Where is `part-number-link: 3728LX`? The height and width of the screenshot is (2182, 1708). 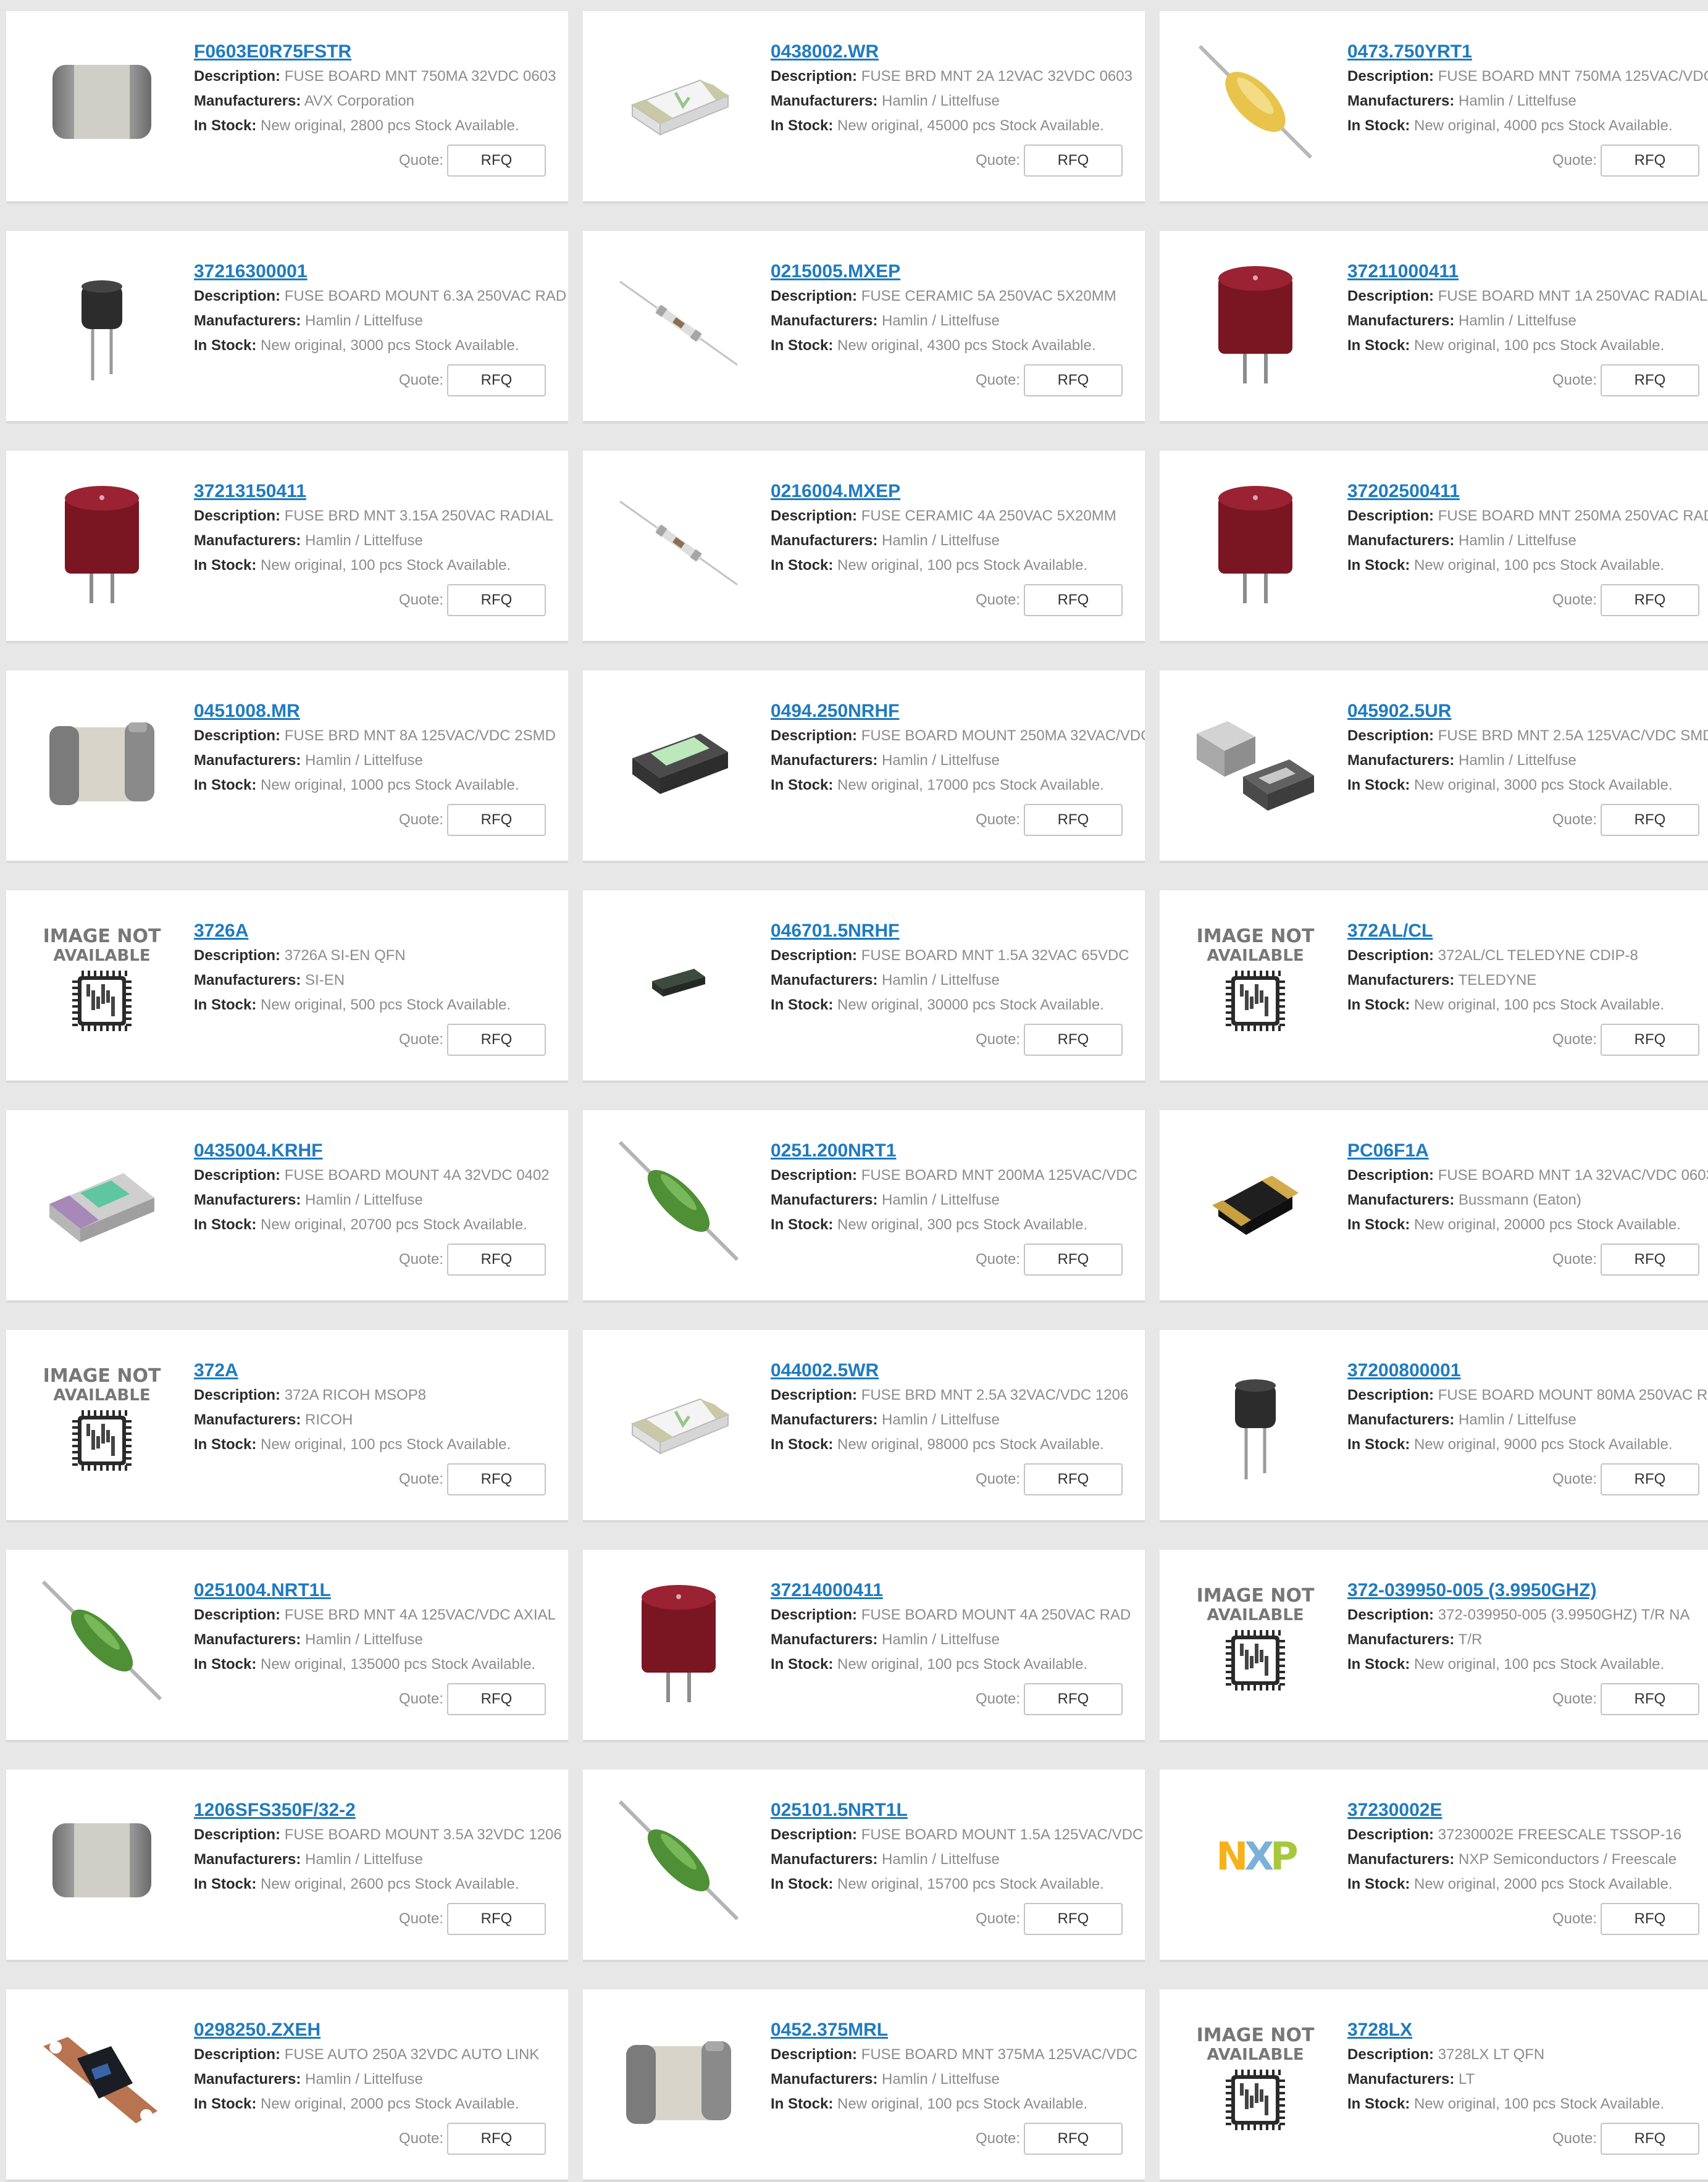 part-number-link: 3728LX is located at coordinates (1527, 2030).